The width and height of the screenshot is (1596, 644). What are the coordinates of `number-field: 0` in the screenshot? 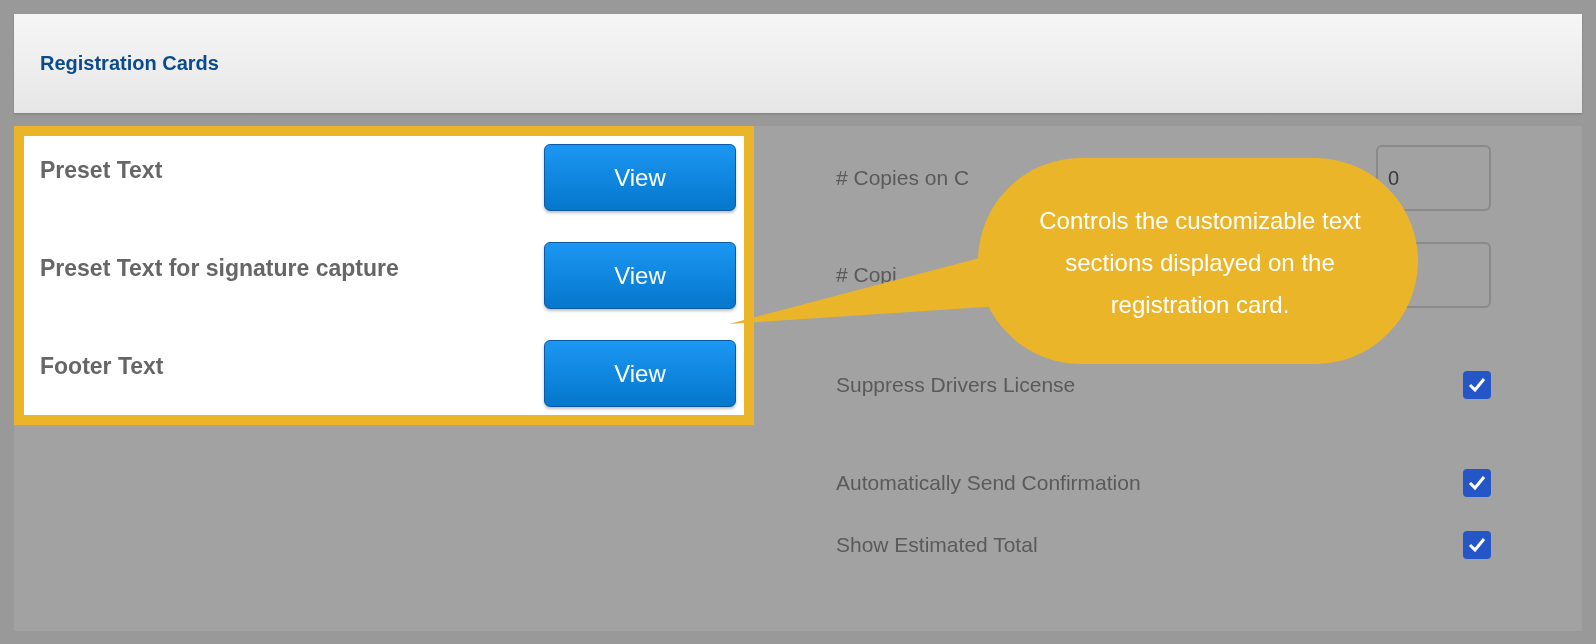 It's located at (1433, 178).